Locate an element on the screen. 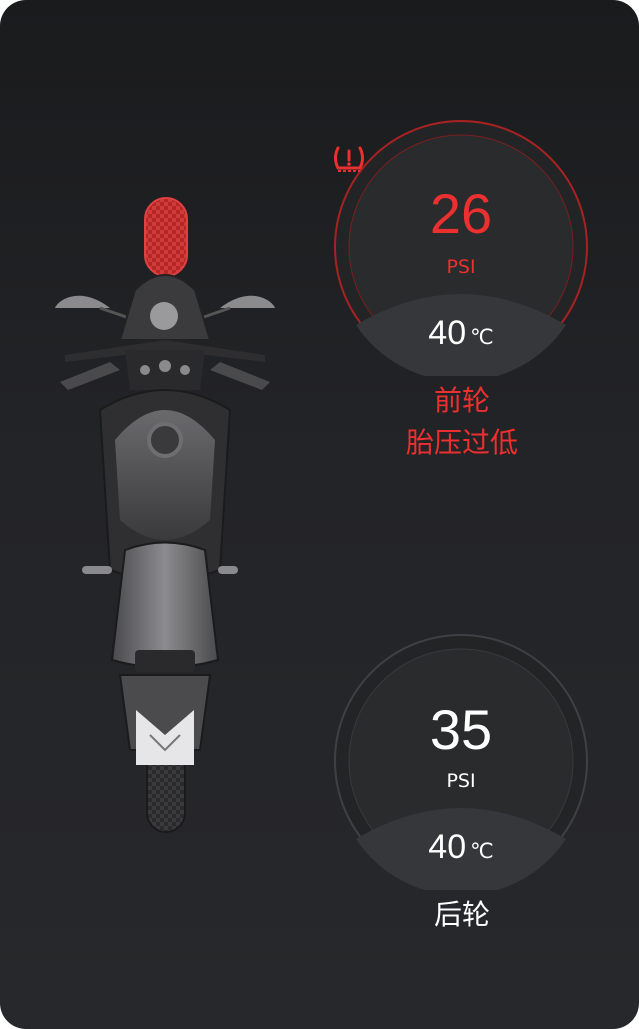  front-temp-value: 40 is located at coordinates (447, 333).